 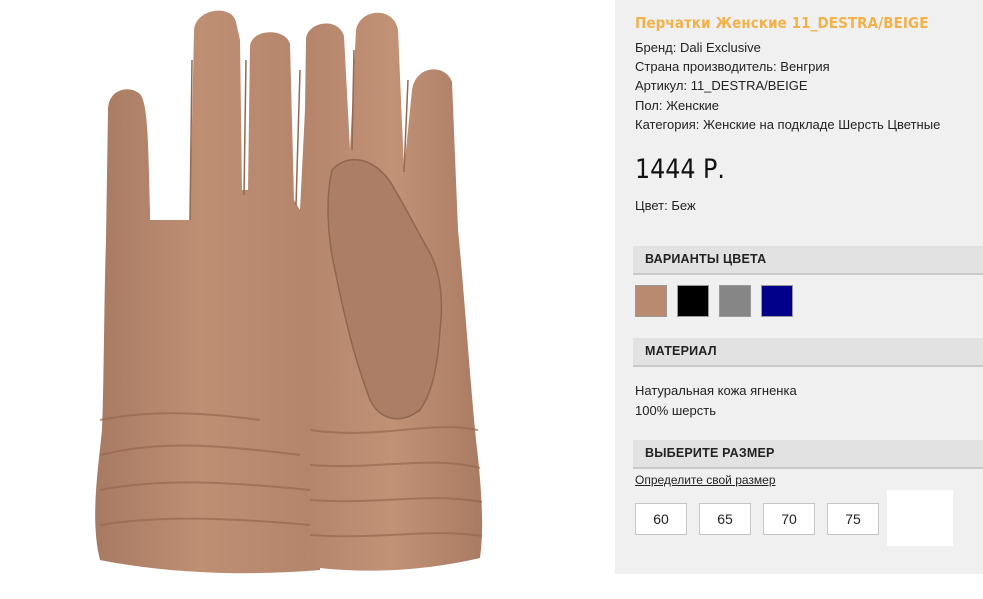 I want to click on gender-line: Пол: Женские, so click(x=677, y=105).